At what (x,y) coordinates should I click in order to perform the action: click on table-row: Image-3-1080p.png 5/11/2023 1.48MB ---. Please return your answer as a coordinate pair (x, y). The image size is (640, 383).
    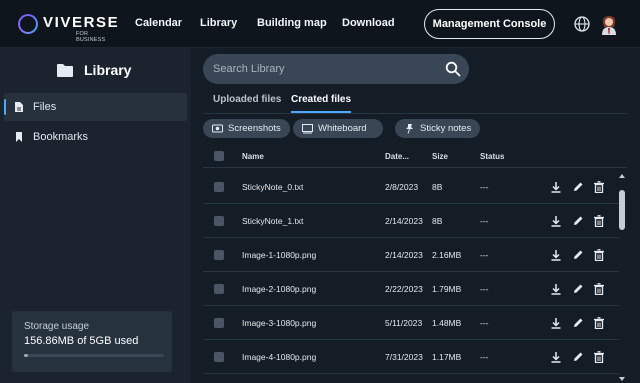
    Looking at the image, I should click on (411, 323).